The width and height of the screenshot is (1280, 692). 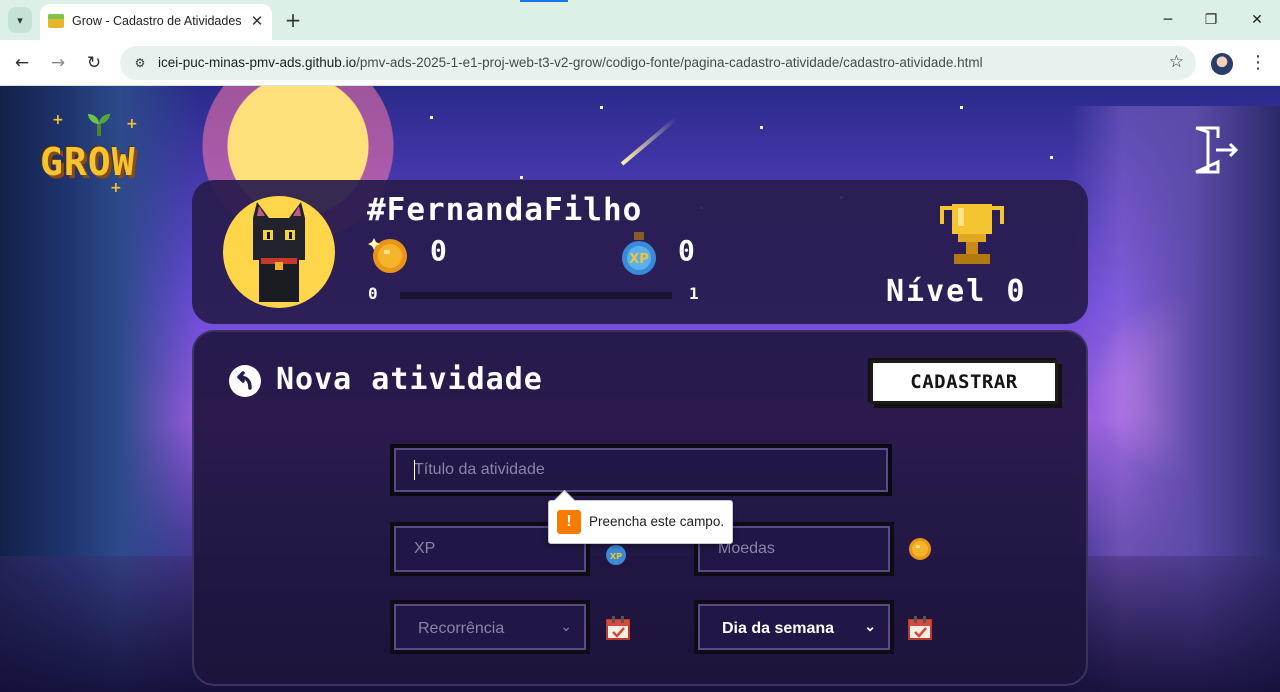 What do you see at coordinates (140, 63) in the screenshot?
I see `site-info-icon: ⚙` at bounding box center [140, 63].